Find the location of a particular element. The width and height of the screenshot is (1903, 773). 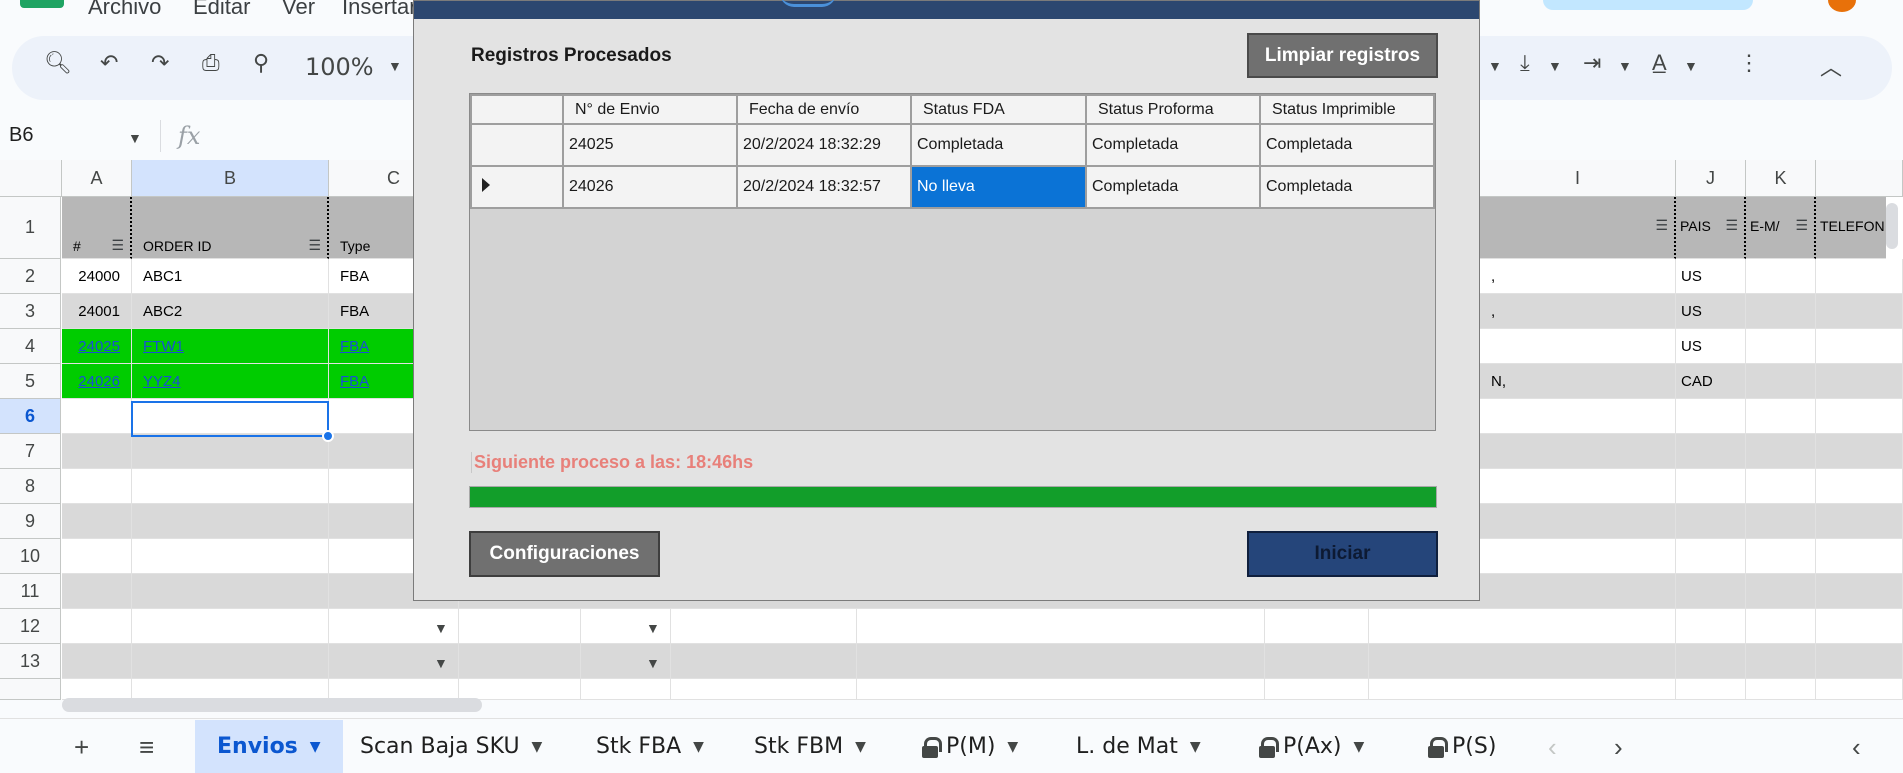

tab-p-m: P(M) ▼ is located at coordinates (970, 746).